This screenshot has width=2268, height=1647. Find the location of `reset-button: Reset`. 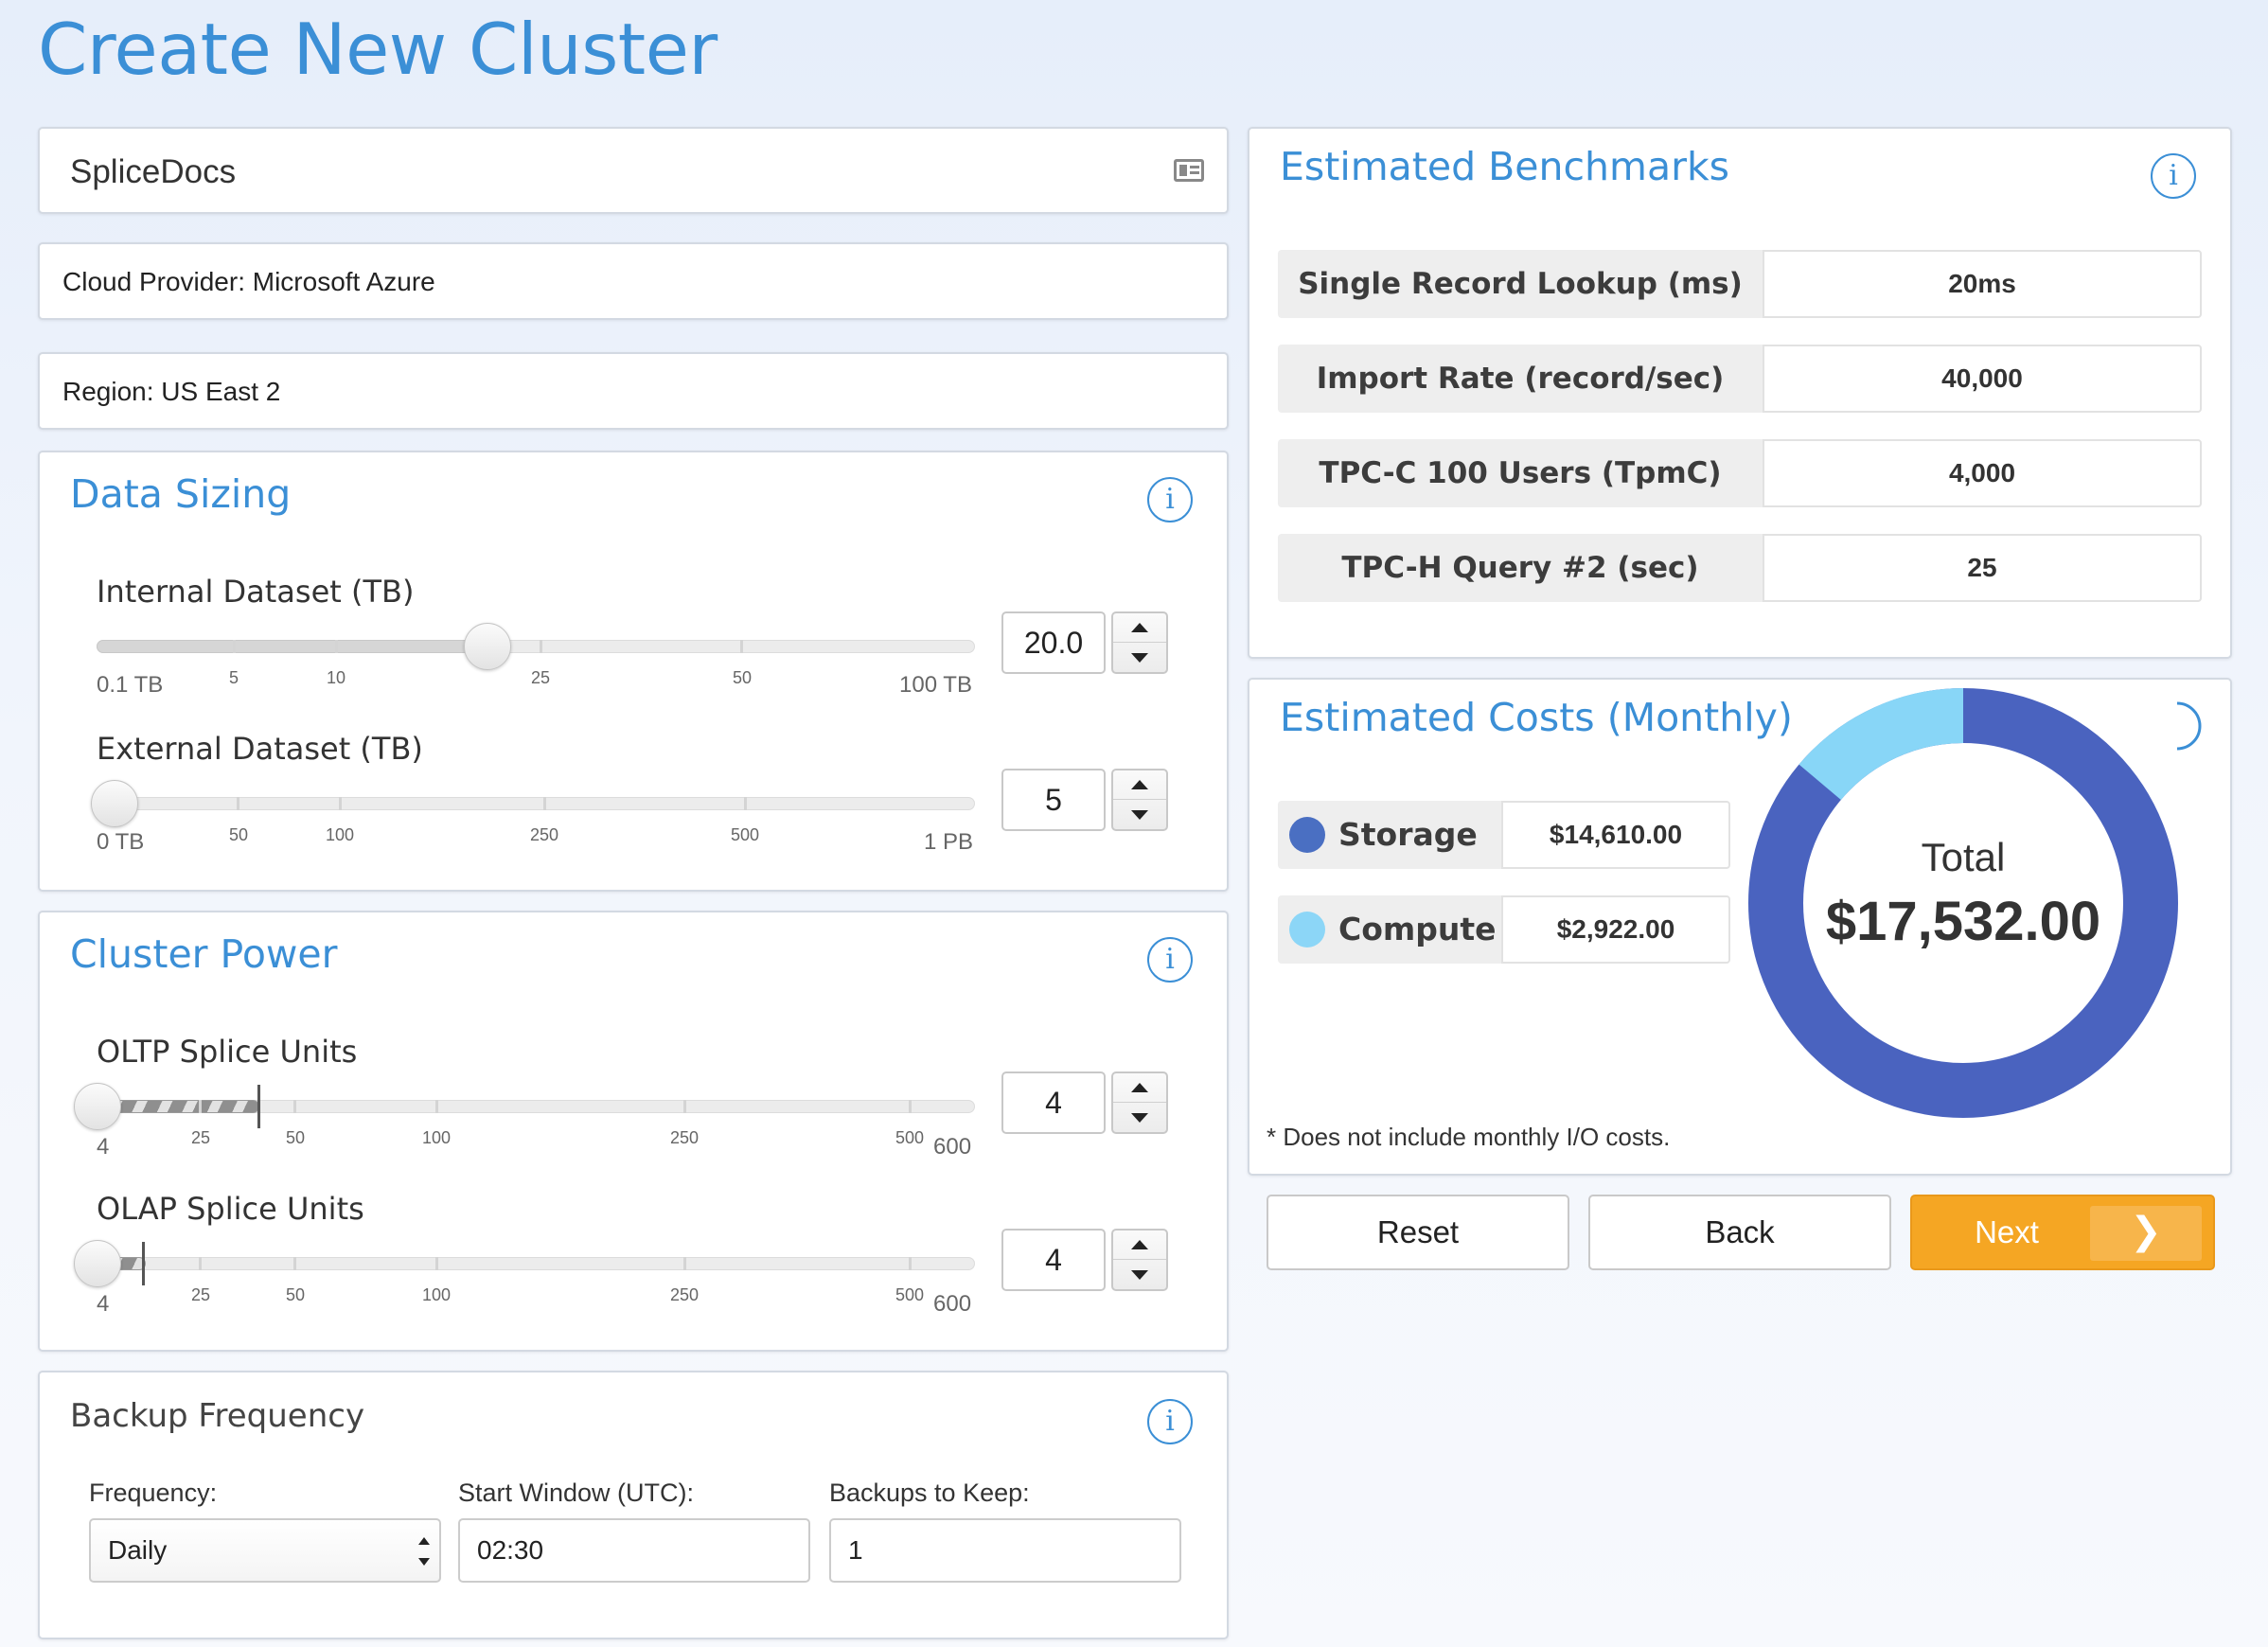

reset-button: Reset is located at coordinates (1418, 1232).